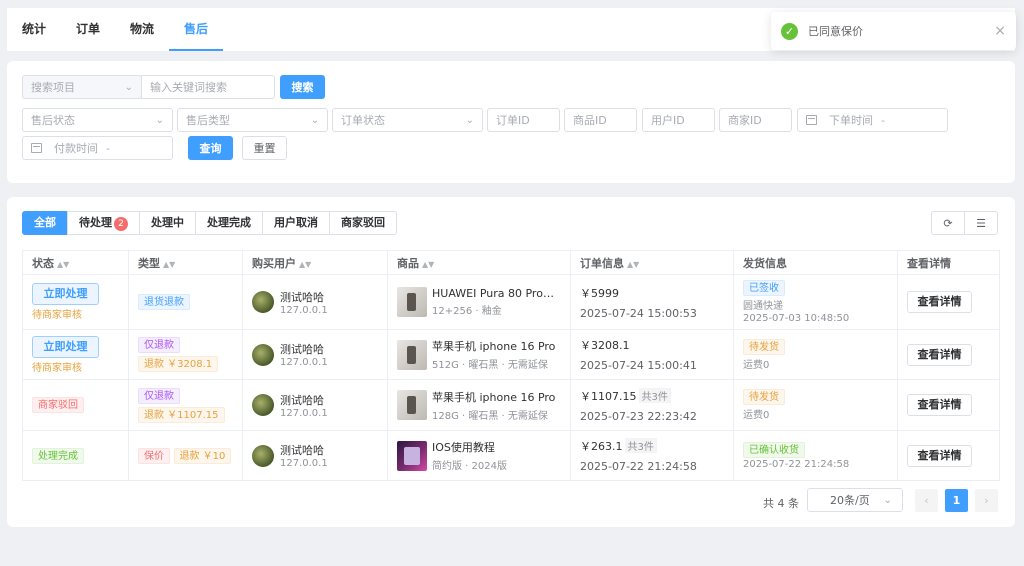 Image resolution: width=1024 pixels, height=566 pixels. Describe the element at coordinates (602, 263) in the screenshot. I see `column-header-label: 订单信息` at that location.